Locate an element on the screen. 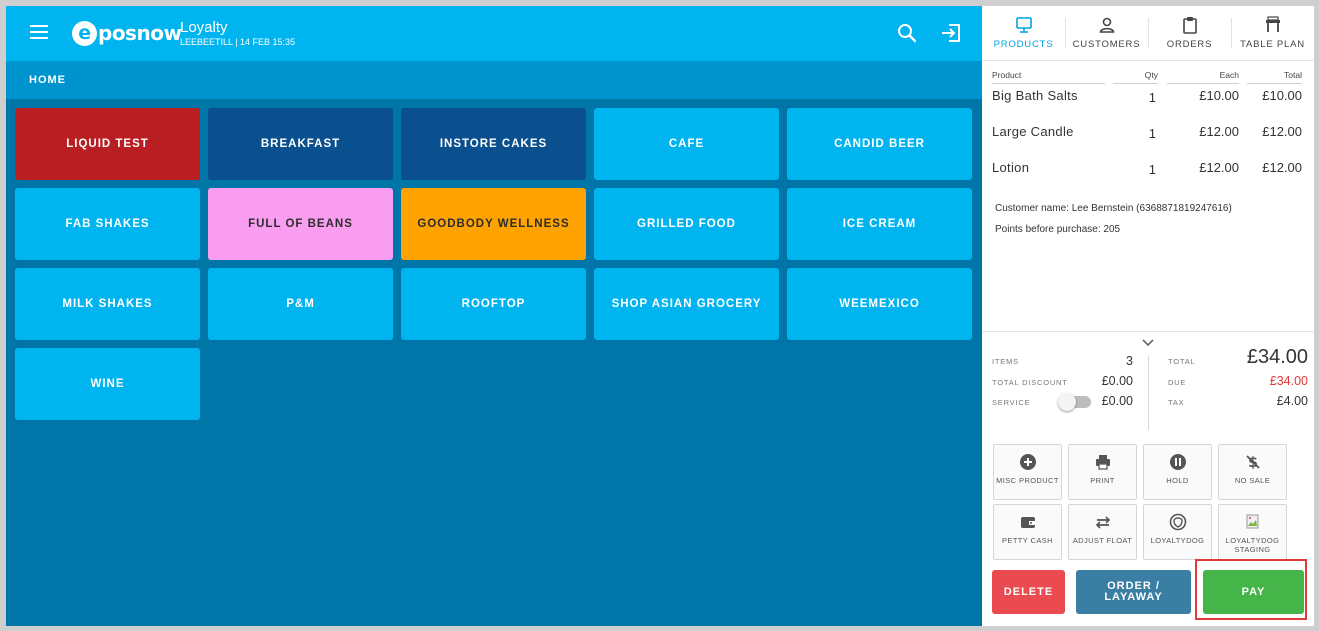 This screenshot has height=631, width=1319. total-discount-value: £0.00 is located at coordinates (1117, 381).